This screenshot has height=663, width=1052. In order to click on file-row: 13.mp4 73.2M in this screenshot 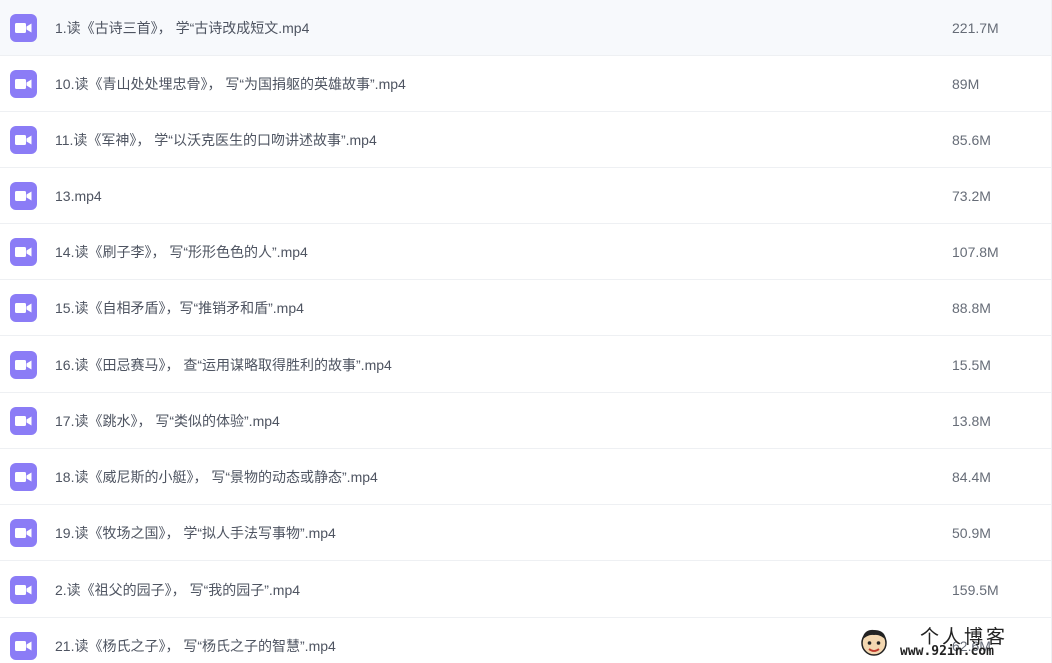, I will do `click(525, 196)`.